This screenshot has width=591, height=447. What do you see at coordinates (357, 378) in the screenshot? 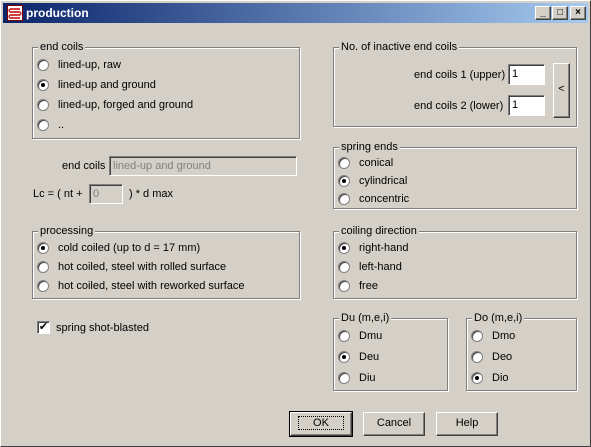
I see `du-option-diu: Diu` at bounding box center [357, 378].